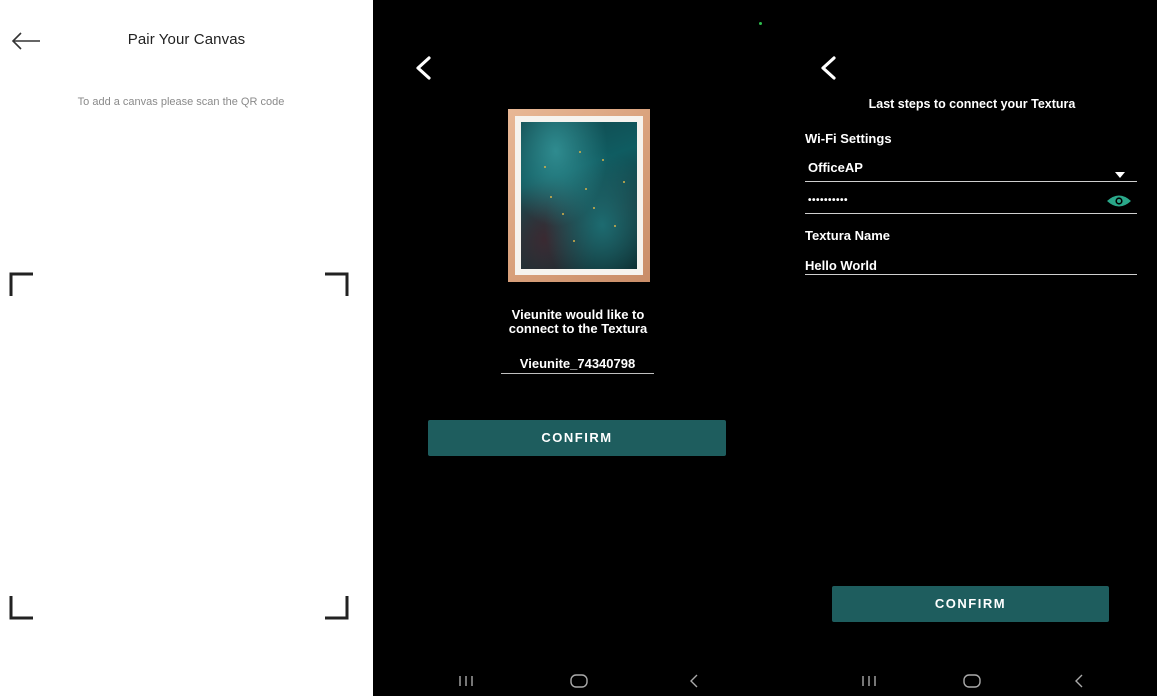 The width and height of the screenshot is (1157, 696). I want to click on page-title: Pair Your Canvas, so click(186, 39).